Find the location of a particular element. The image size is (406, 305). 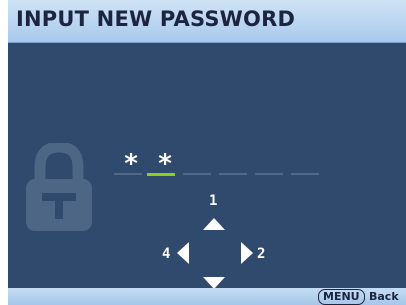

key-up-number: 1 is located at coordinates (213, 201).